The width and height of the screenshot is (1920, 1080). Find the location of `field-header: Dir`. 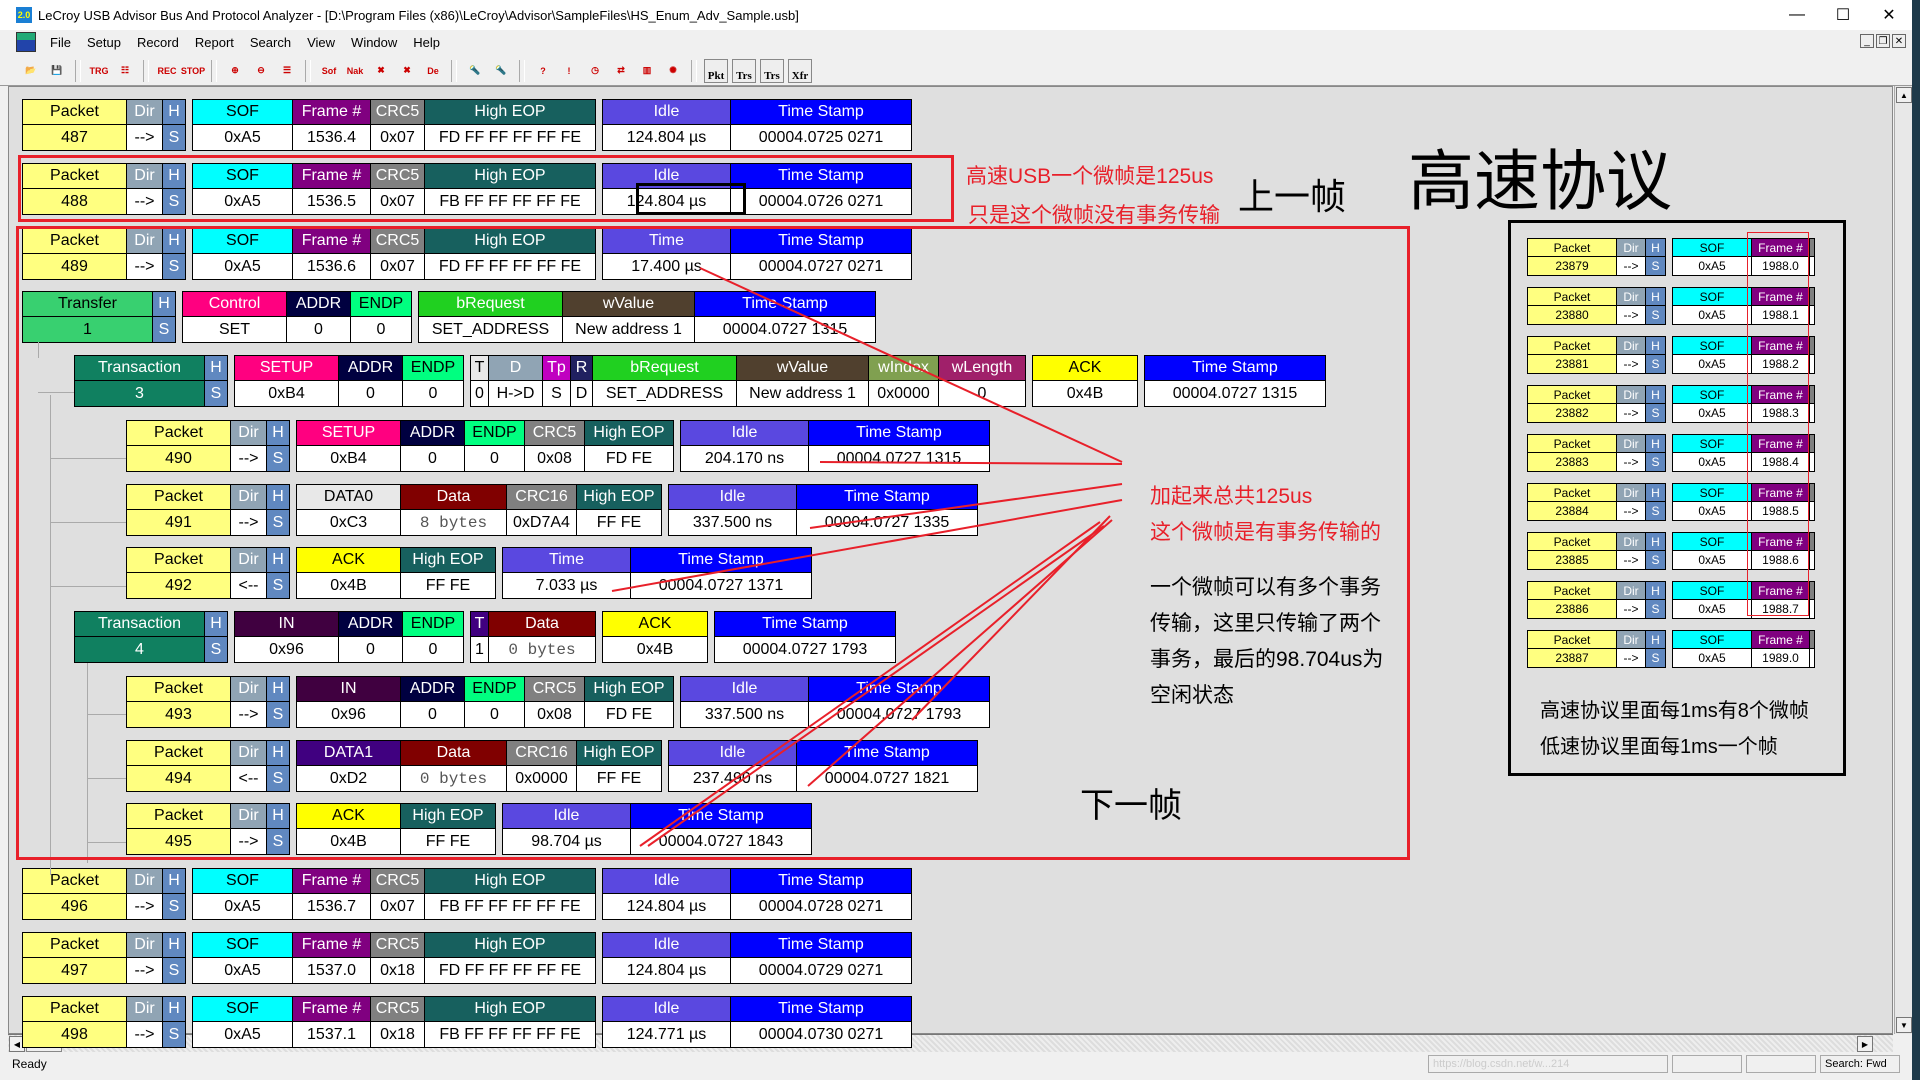

field-header: Dir is located at coordinates (145, 945).